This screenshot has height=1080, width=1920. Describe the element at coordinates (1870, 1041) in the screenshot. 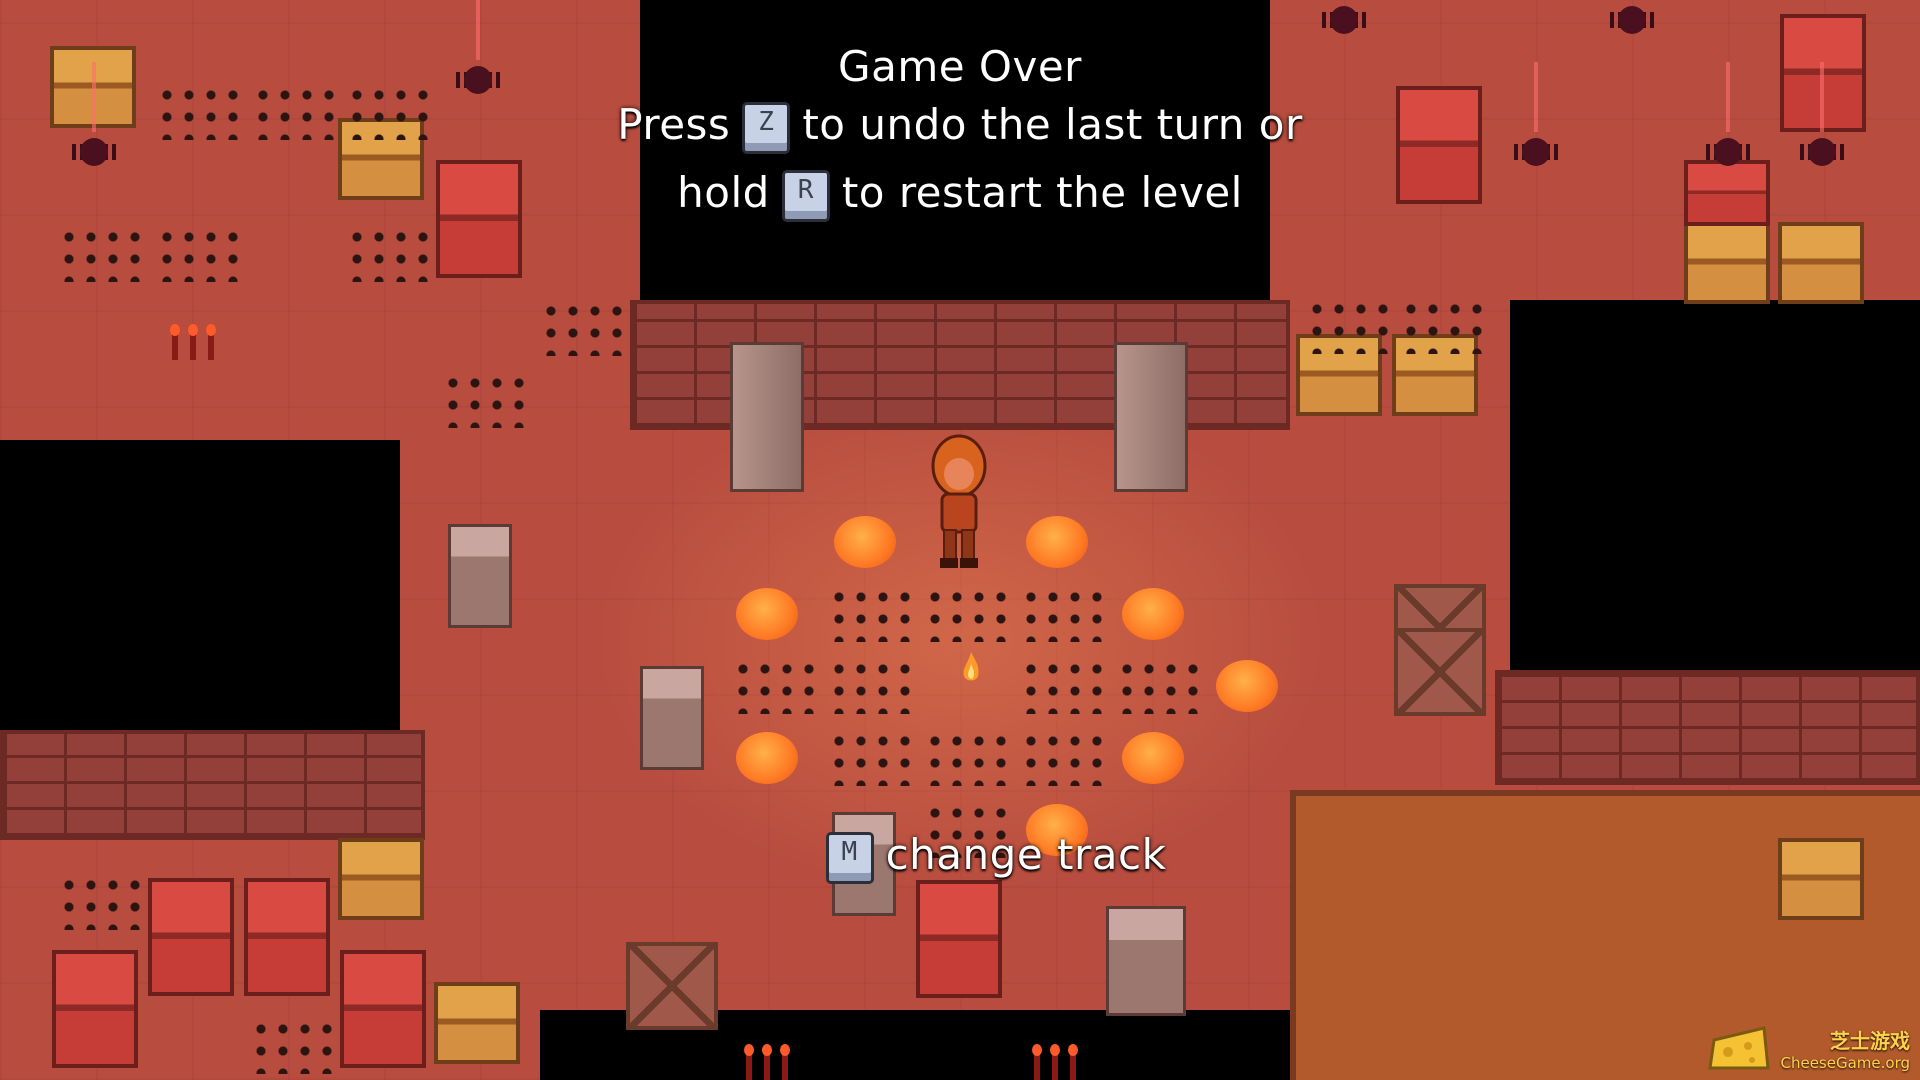

I see `watermark-title: 芝士游戏` at that location.